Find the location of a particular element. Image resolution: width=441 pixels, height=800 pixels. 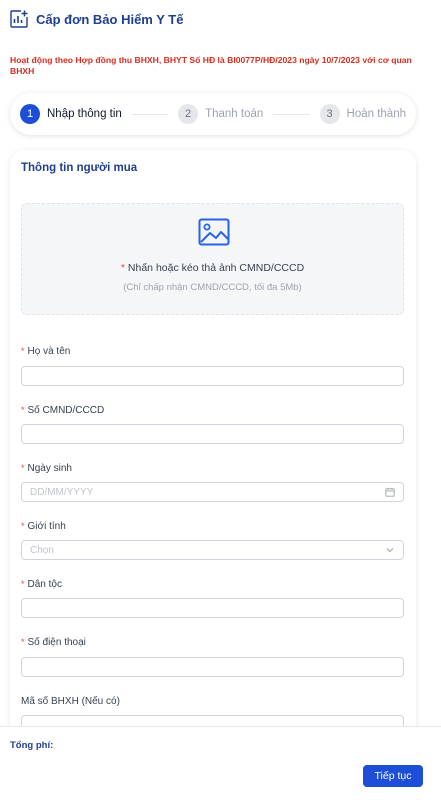

total-fee-label: Tổng phí: is located at coordinates (32, 745).